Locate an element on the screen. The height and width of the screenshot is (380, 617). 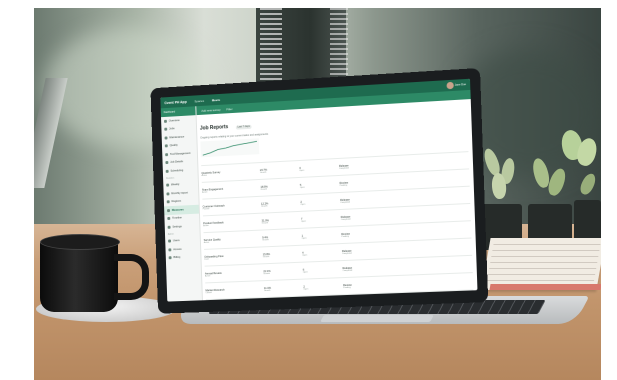
sidebar-item-label: Jobs is located at coordinates (172, 129).